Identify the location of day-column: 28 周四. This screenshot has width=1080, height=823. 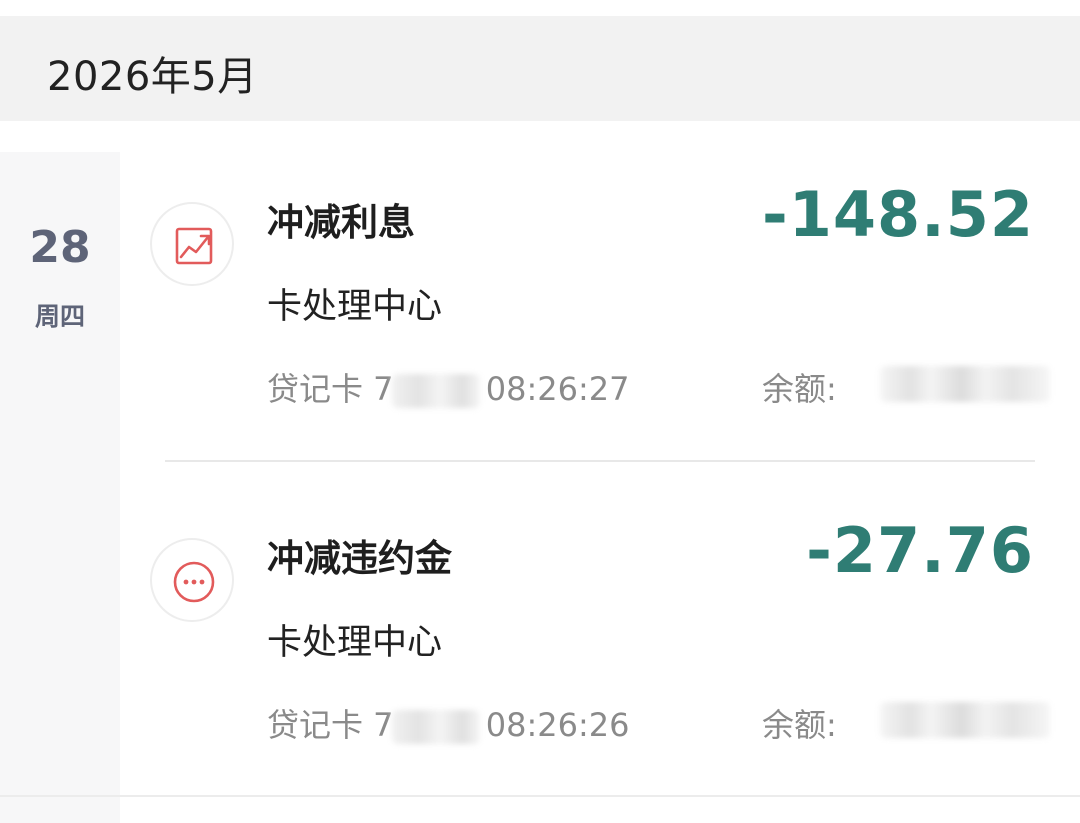
(60, 487).